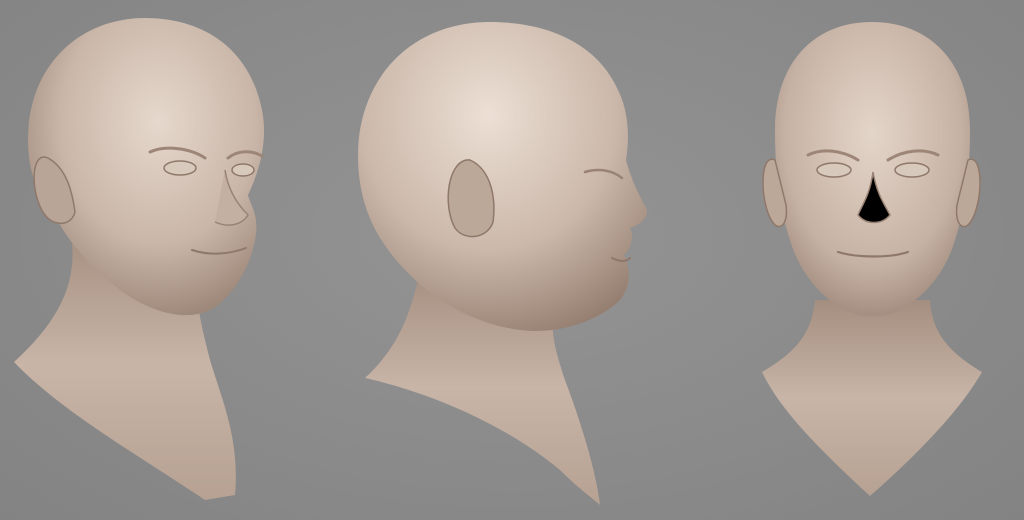 Image resolution: width=1024 pixels, height=520 pixels. I want to click on three-quarter-head, so click(146, 167).